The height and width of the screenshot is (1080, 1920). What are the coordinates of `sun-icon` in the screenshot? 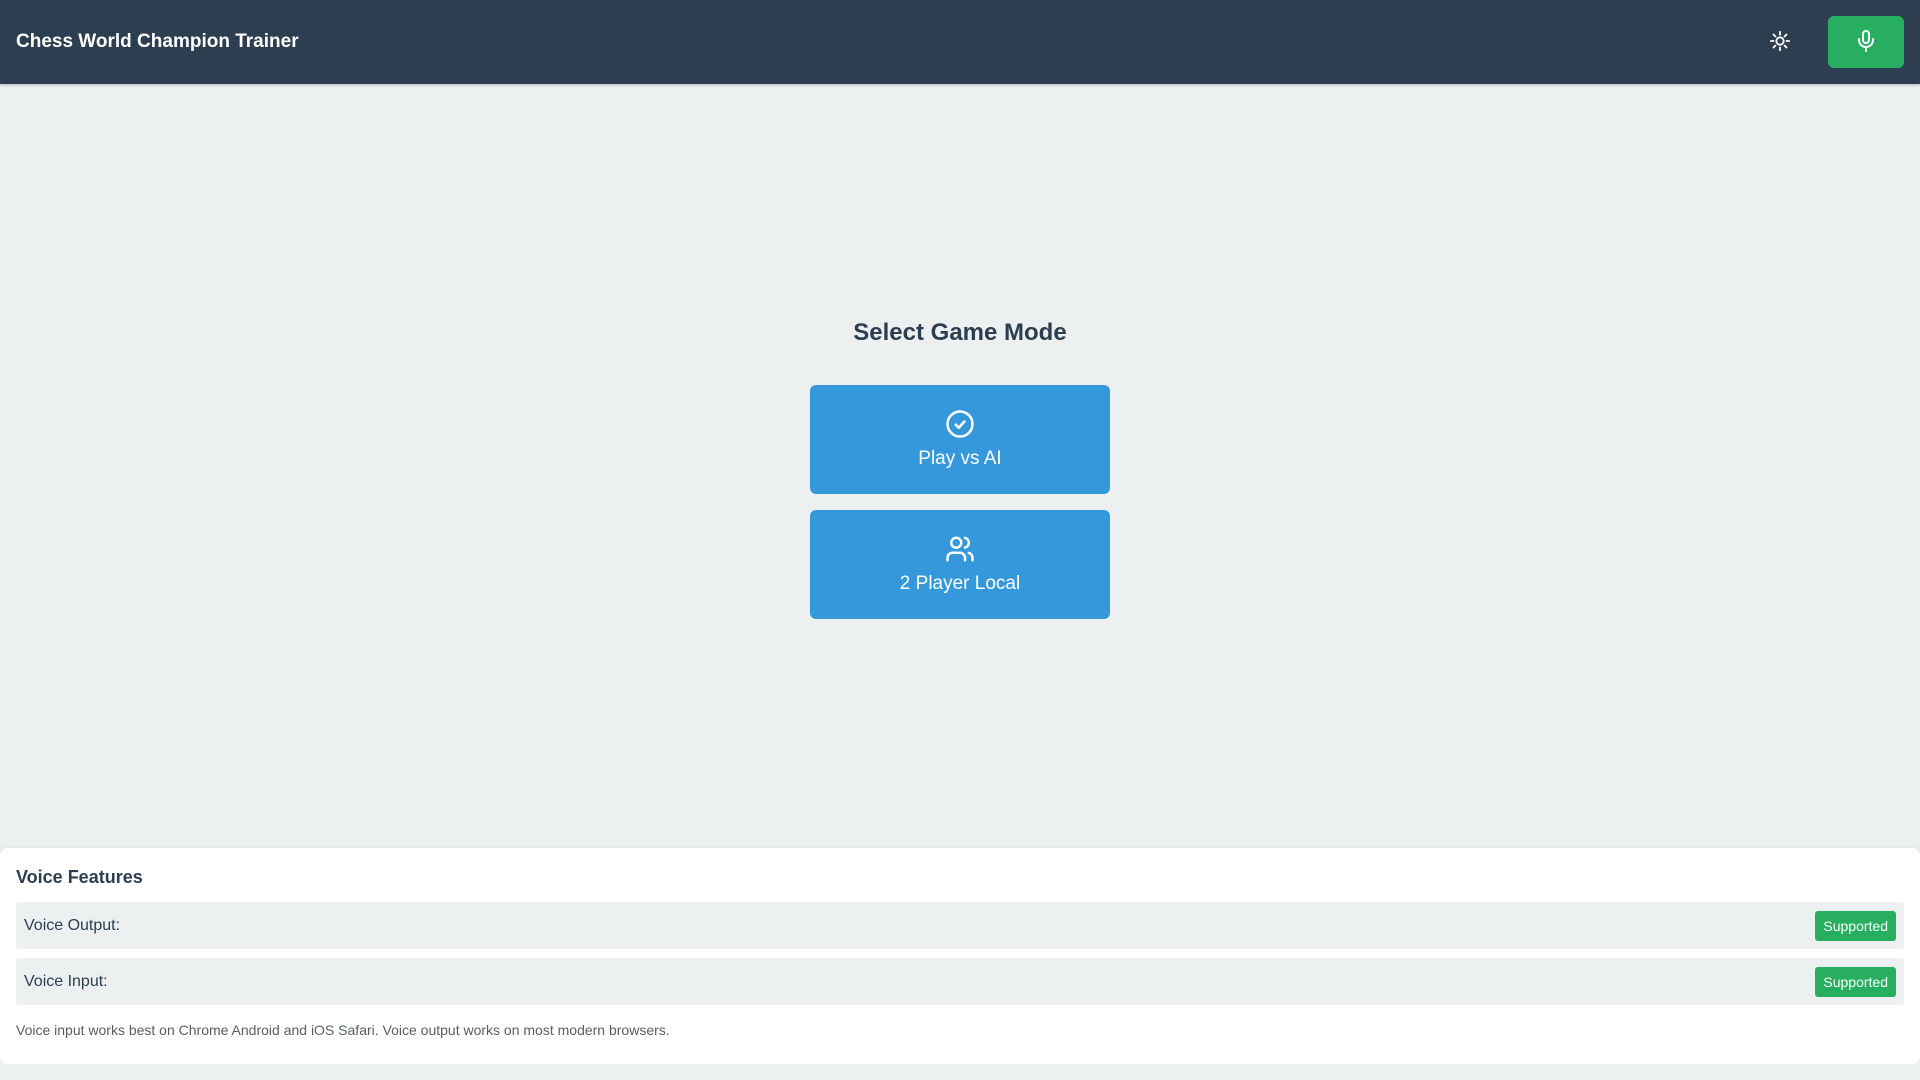 It's located at (1780, 42).